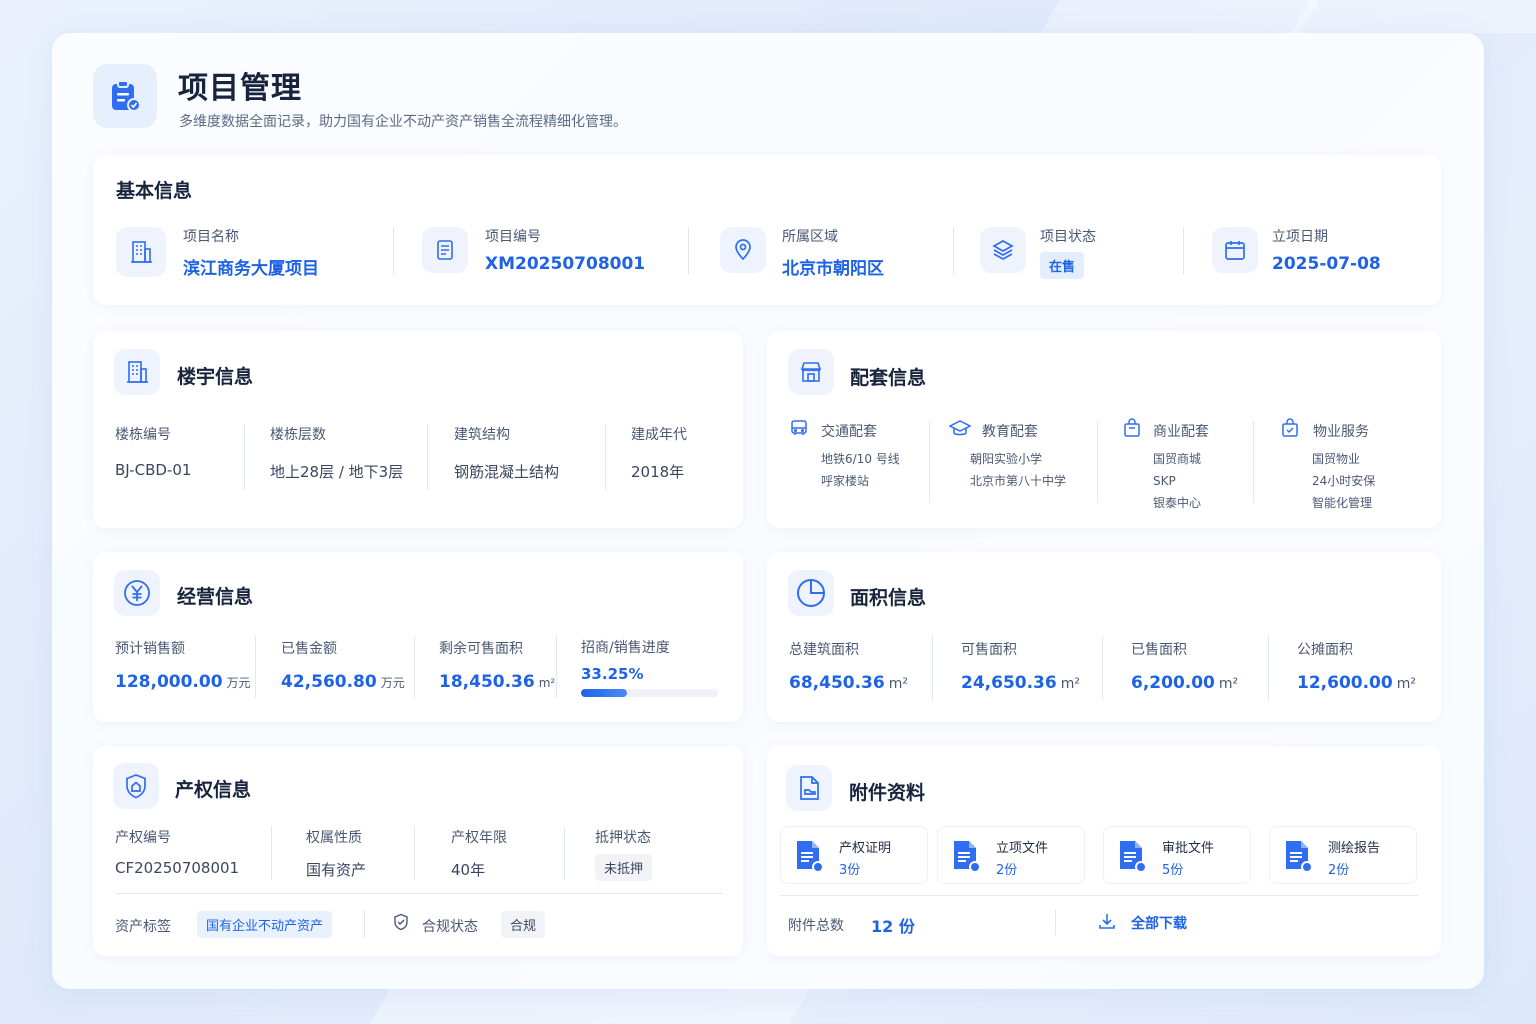 The image size is (1536, 1024). What do you see at coordinates (336, 870) in the screenshot?
I see `ownership-nature-value: 国有资产` at bounding box center [336, 870].